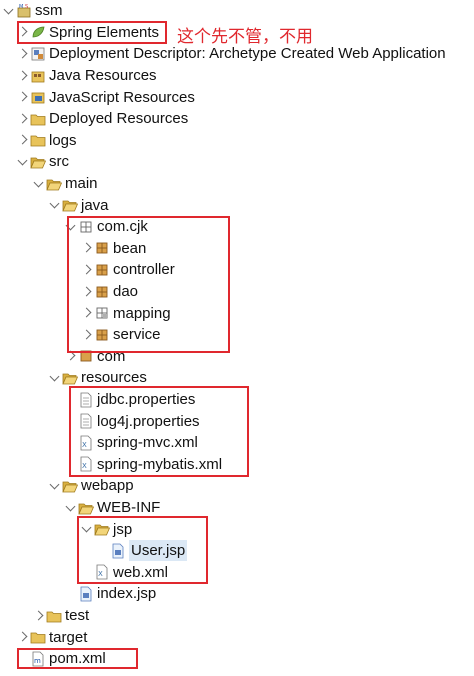 Image resolution: width=474 pixels, height=676 pixels. I want to click on tree-item-logs: logs, so click(237, 141).